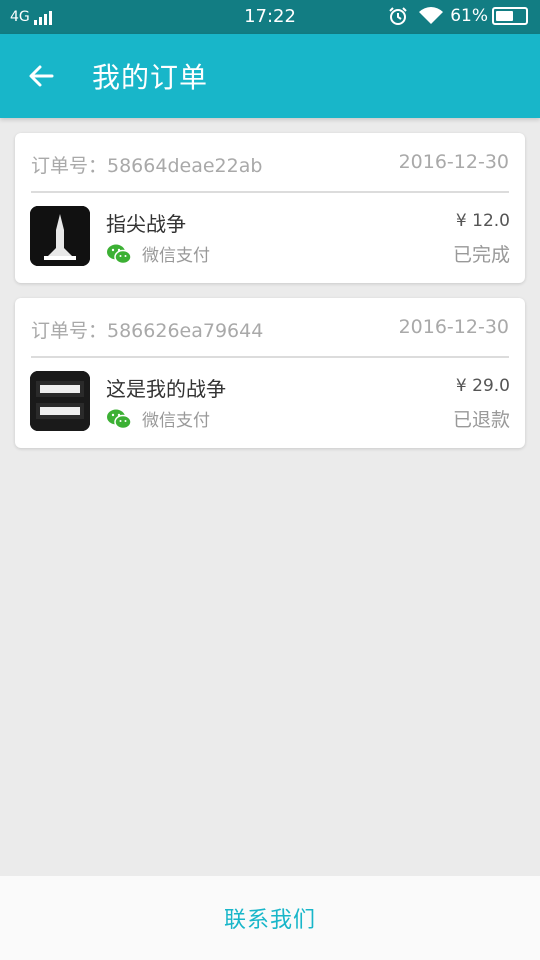  I want to click on app-bar: 我的订单, so click(270, 76).